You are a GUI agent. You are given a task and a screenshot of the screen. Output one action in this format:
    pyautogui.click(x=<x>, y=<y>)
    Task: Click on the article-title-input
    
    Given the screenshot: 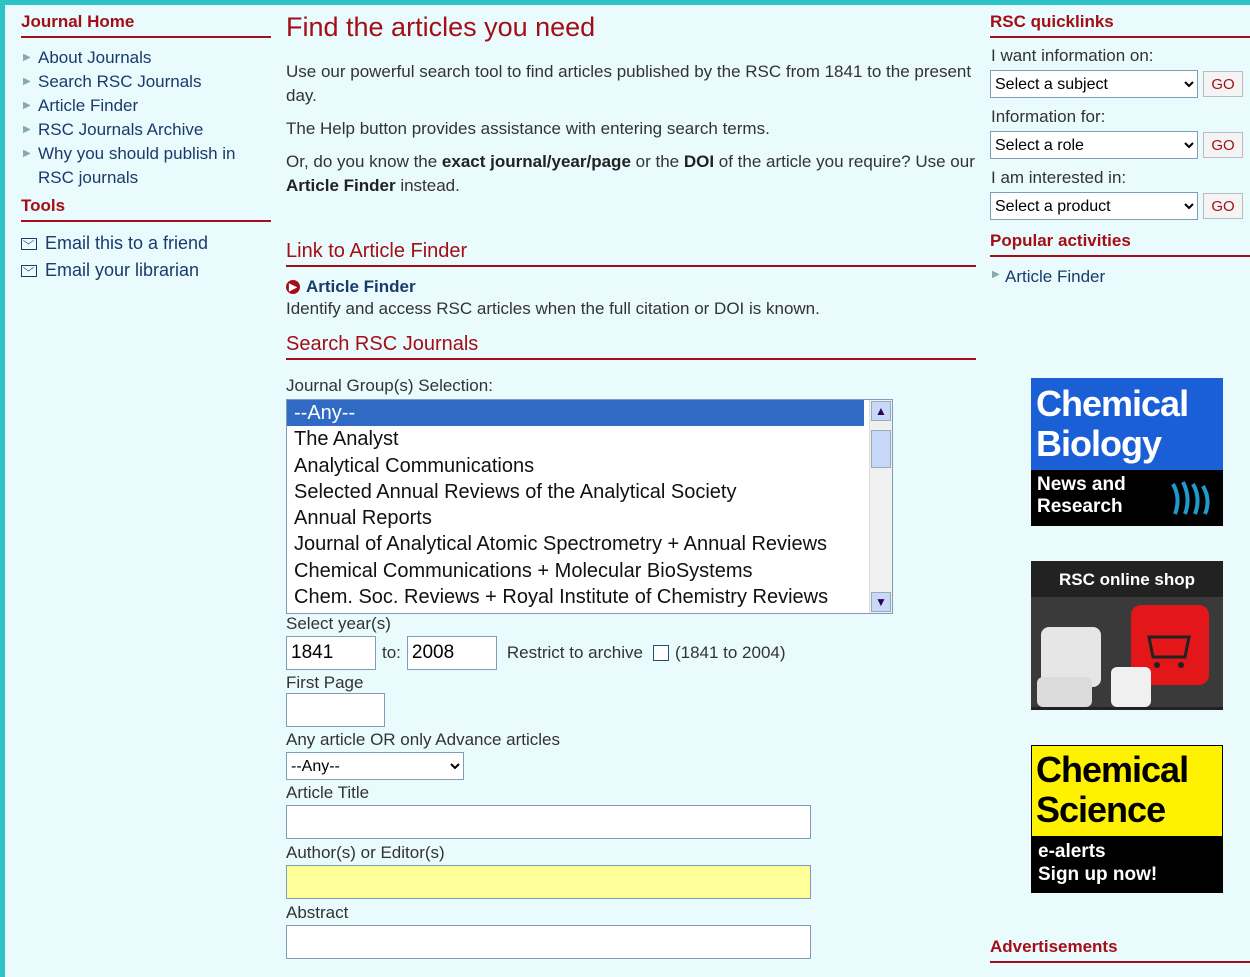 What is the action you would take?
    pyautogui.click(x=548, y=822)
    